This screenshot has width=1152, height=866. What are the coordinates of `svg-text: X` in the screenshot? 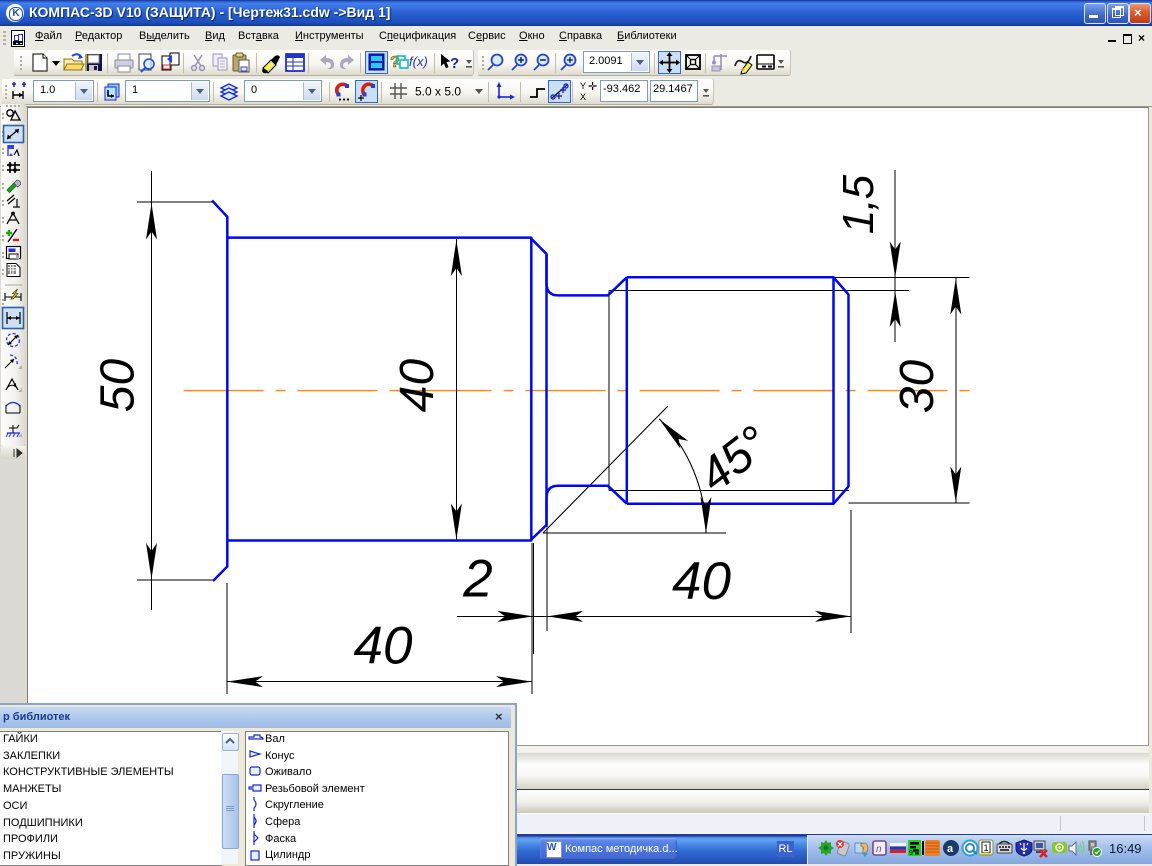 It's located at (583, 97).